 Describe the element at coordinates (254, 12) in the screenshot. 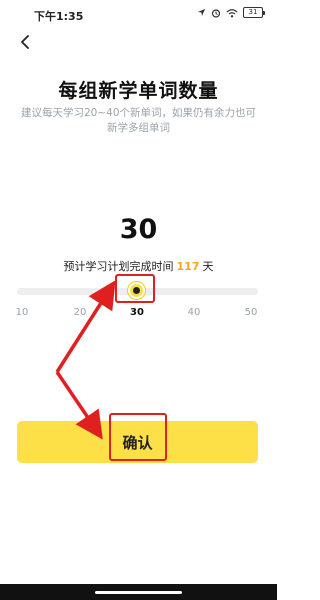

I see `battery-icon: 31` at that location.